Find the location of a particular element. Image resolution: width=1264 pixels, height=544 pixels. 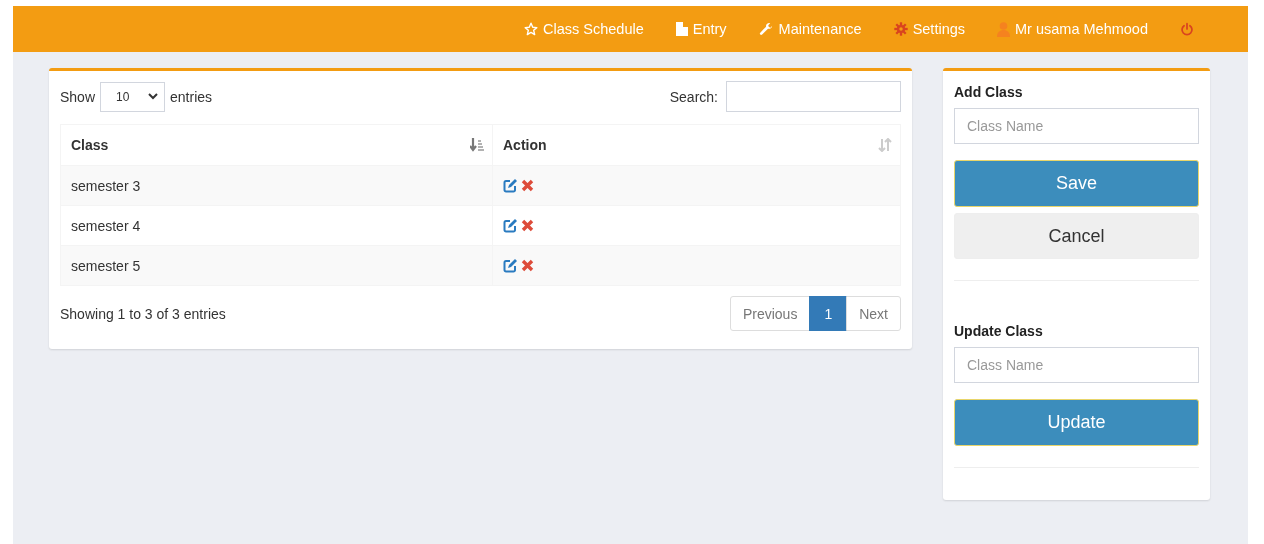

show-label: Show is located at coordinates (78, 96).